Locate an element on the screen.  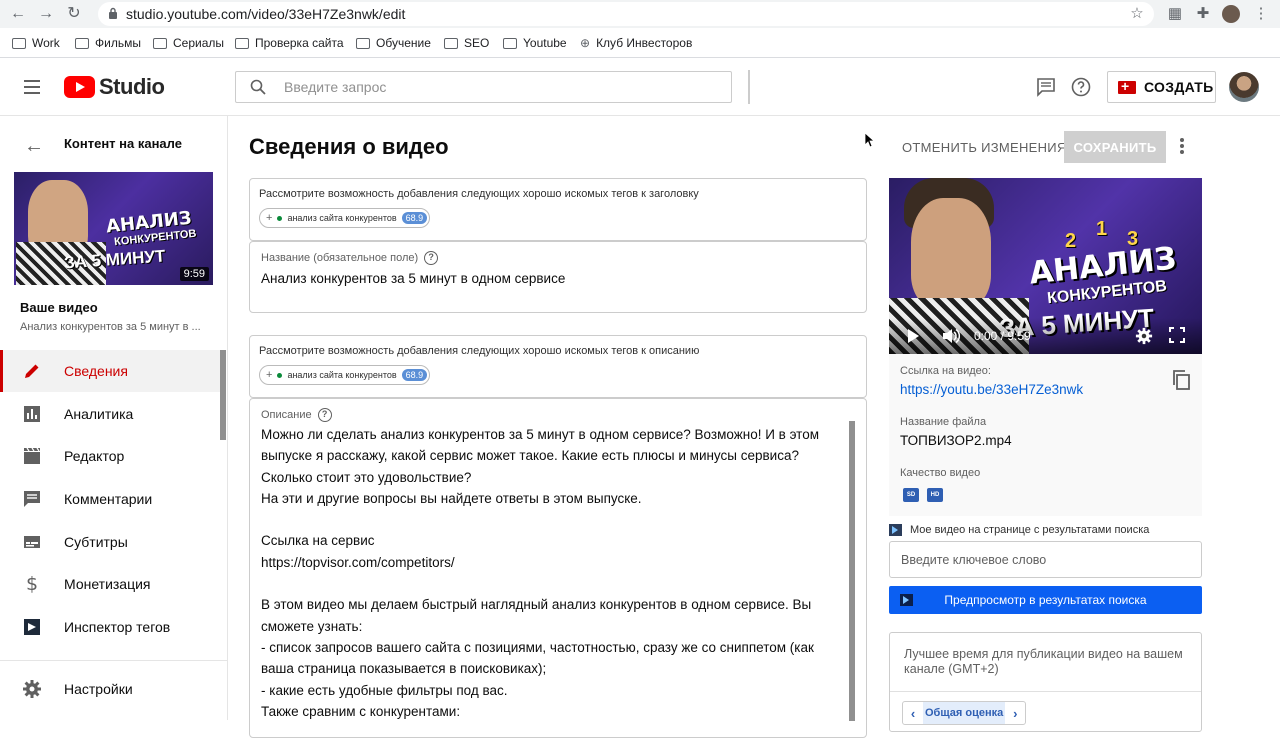
dollar-icon: $ is located at coordinates (32, 584).